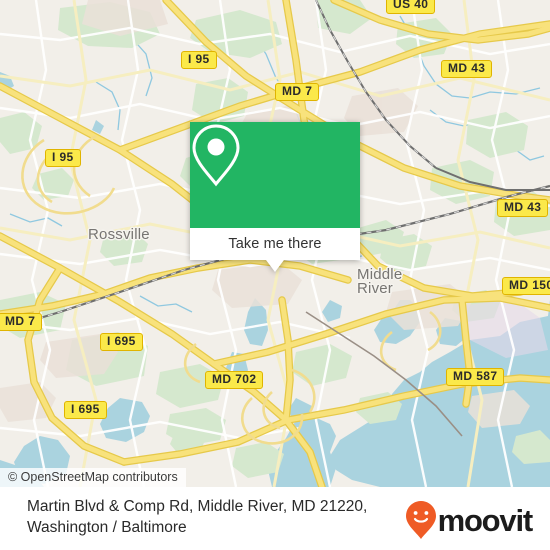  What do you see at coordinates (526, 286) in the screenshot?
I see `highway-shield-md-150: MD 150` at bounding box center [526, 286].